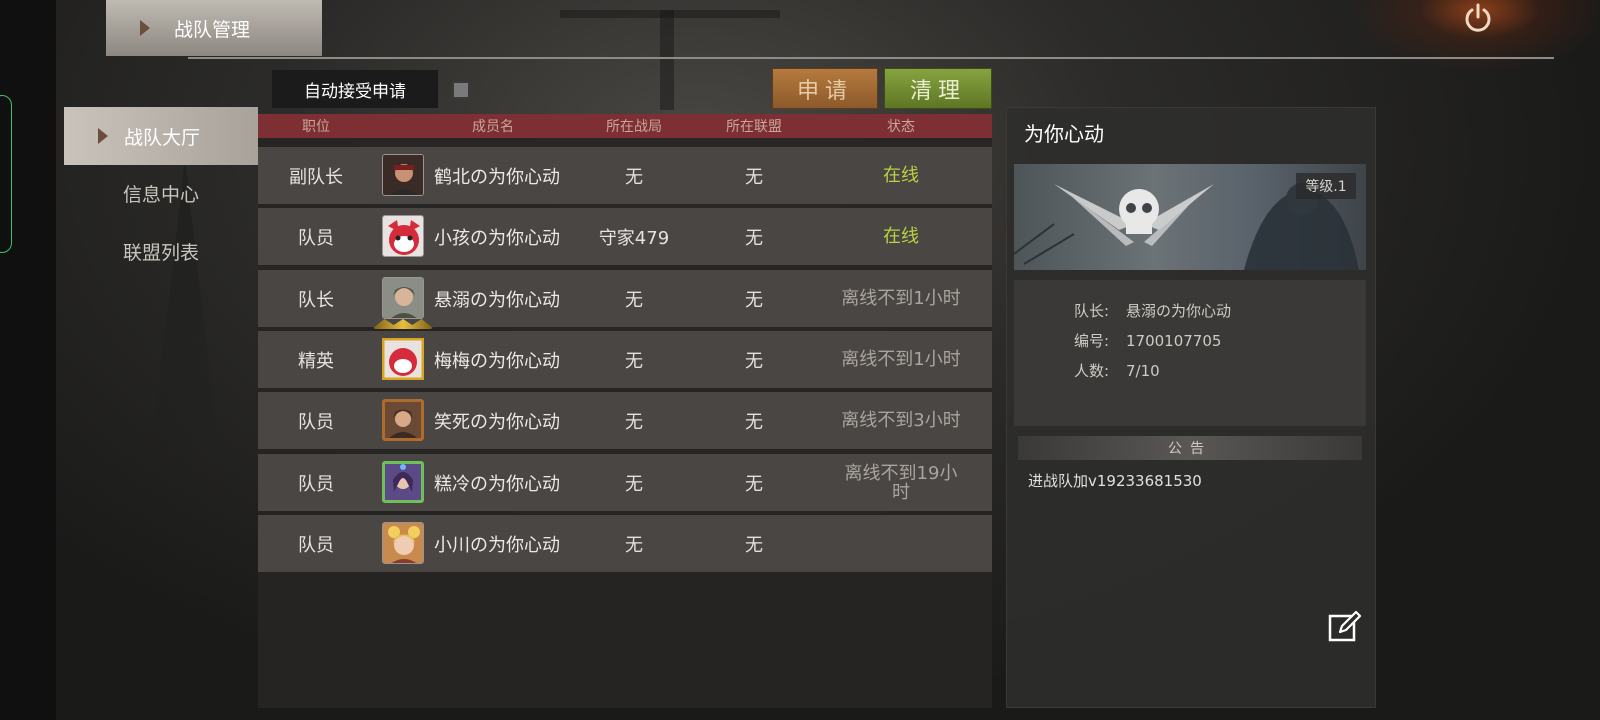  Describe the element at coordinates (1143, 371) in the screenshot. I see `count-value: 7/10` at that location.